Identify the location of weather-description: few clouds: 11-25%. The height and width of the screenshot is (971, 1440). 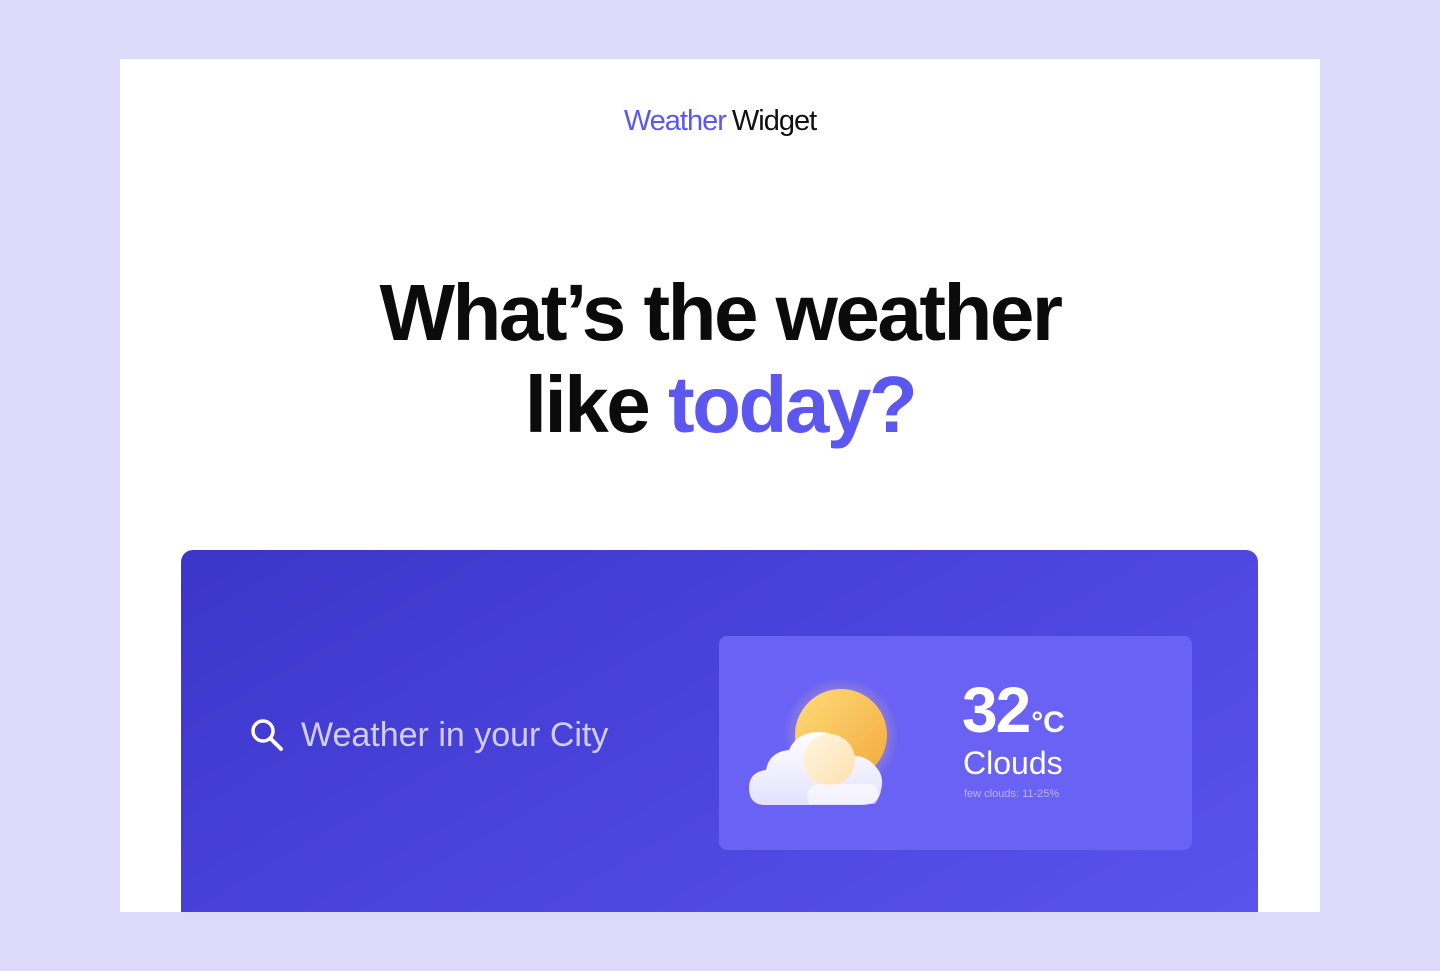
(1012, 794).